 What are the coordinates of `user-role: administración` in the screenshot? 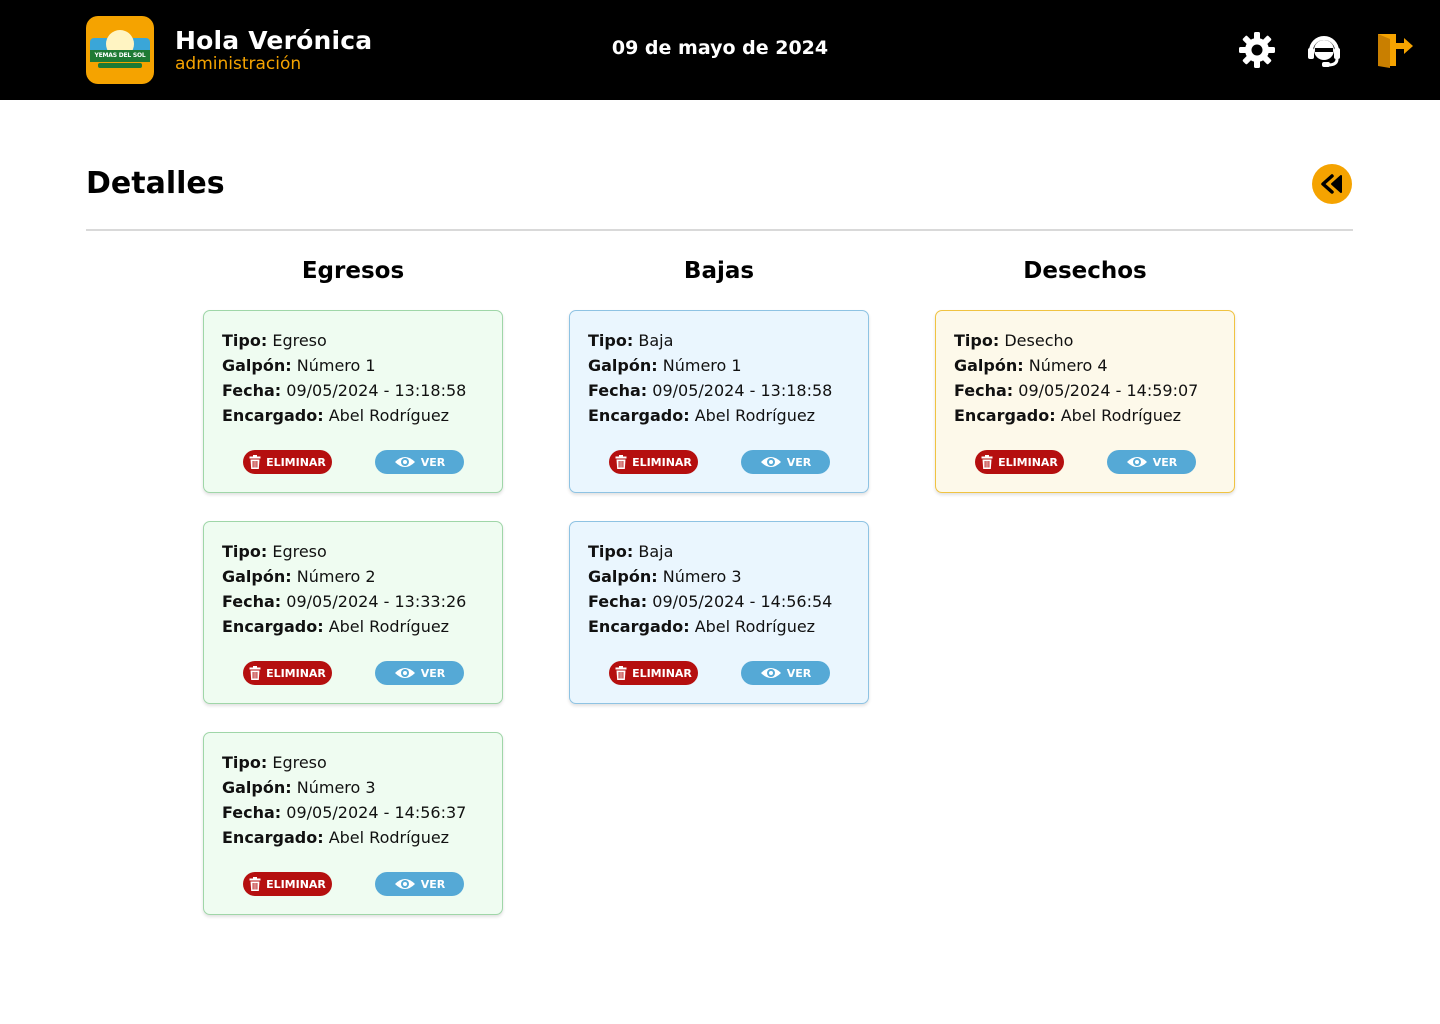 It's located at (238, 64).